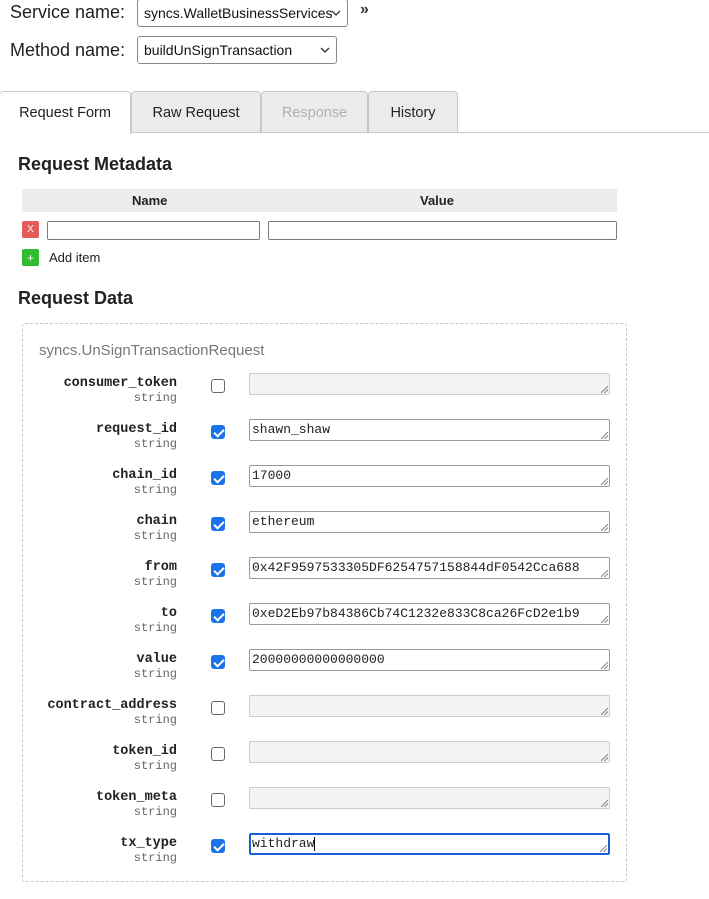 Image resolution: width=709 pixels, height=899 pixels. Describe the element at coordinates (153, 230) in the screenshot. I see `metadata-name-input` at that location.